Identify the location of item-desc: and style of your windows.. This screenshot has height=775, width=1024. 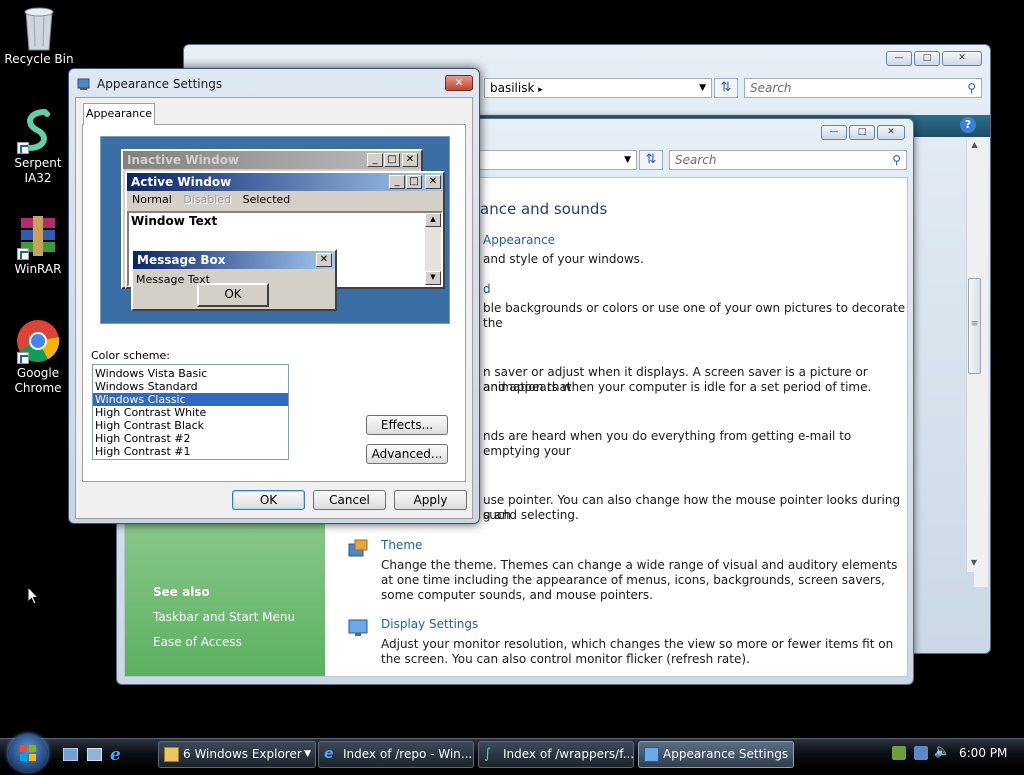
(563, 259).